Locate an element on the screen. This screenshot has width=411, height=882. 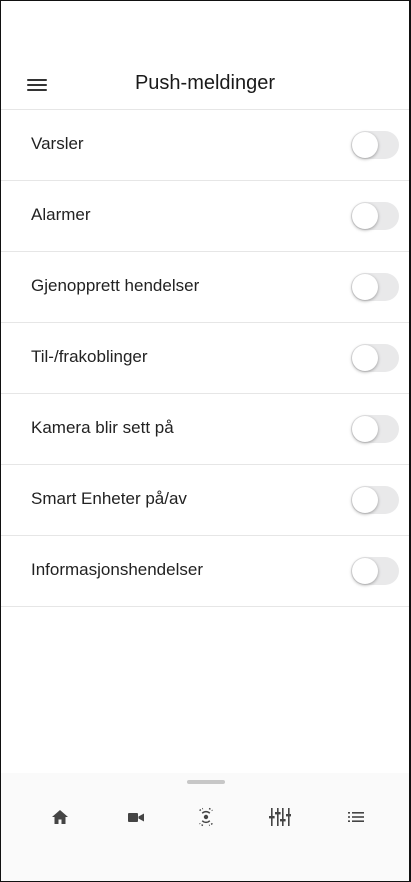
alarmer-toggle is located at coordinates (375, 216).